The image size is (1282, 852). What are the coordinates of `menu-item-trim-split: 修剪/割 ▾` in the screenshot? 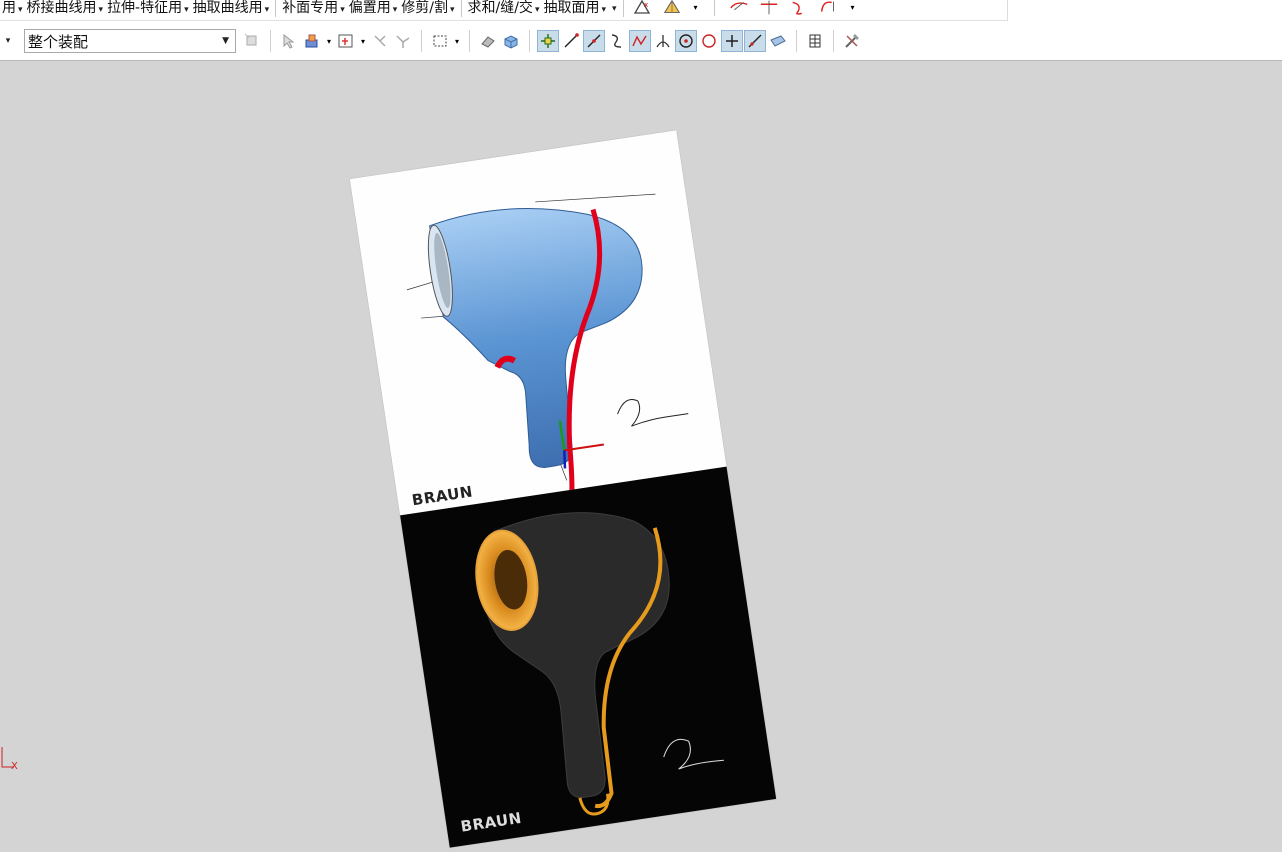 It's located at (427, 8).